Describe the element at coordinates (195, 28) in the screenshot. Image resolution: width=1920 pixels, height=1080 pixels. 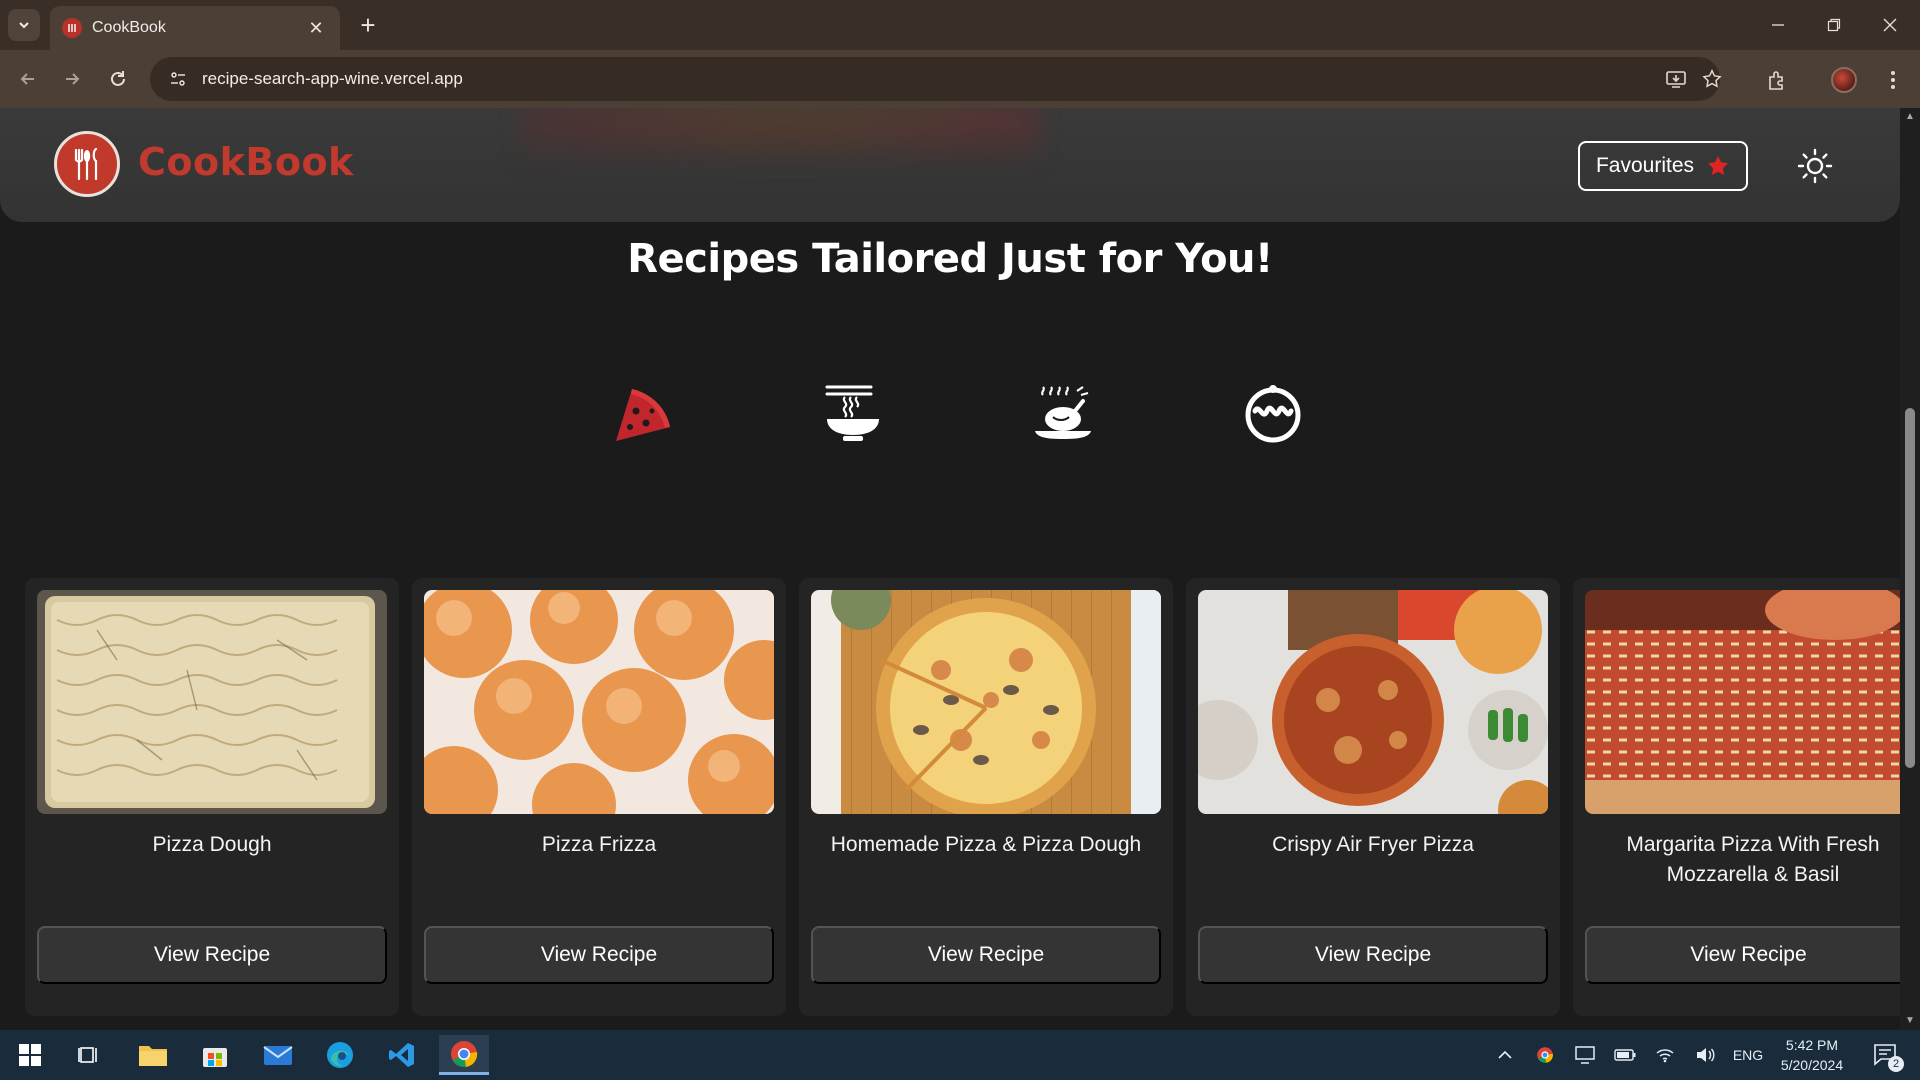
I see `browser-tab-cookbook: CookBook ✕` at that location.